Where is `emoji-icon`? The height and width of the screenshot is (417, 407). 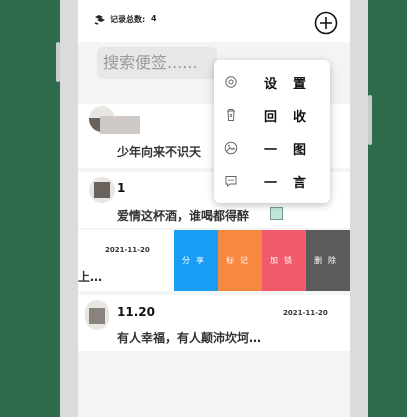
emoji-icon is located at coordinates (276, 213).